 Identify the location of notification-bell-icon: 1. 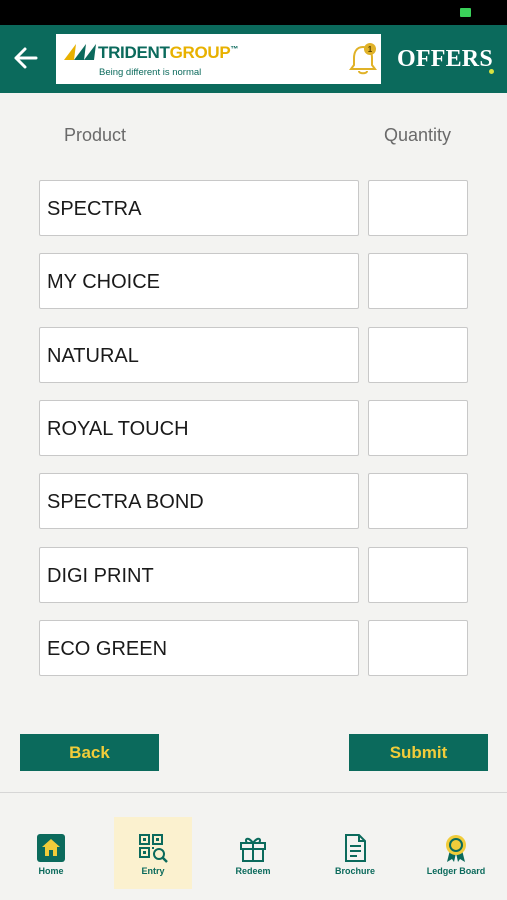
(363, 59).